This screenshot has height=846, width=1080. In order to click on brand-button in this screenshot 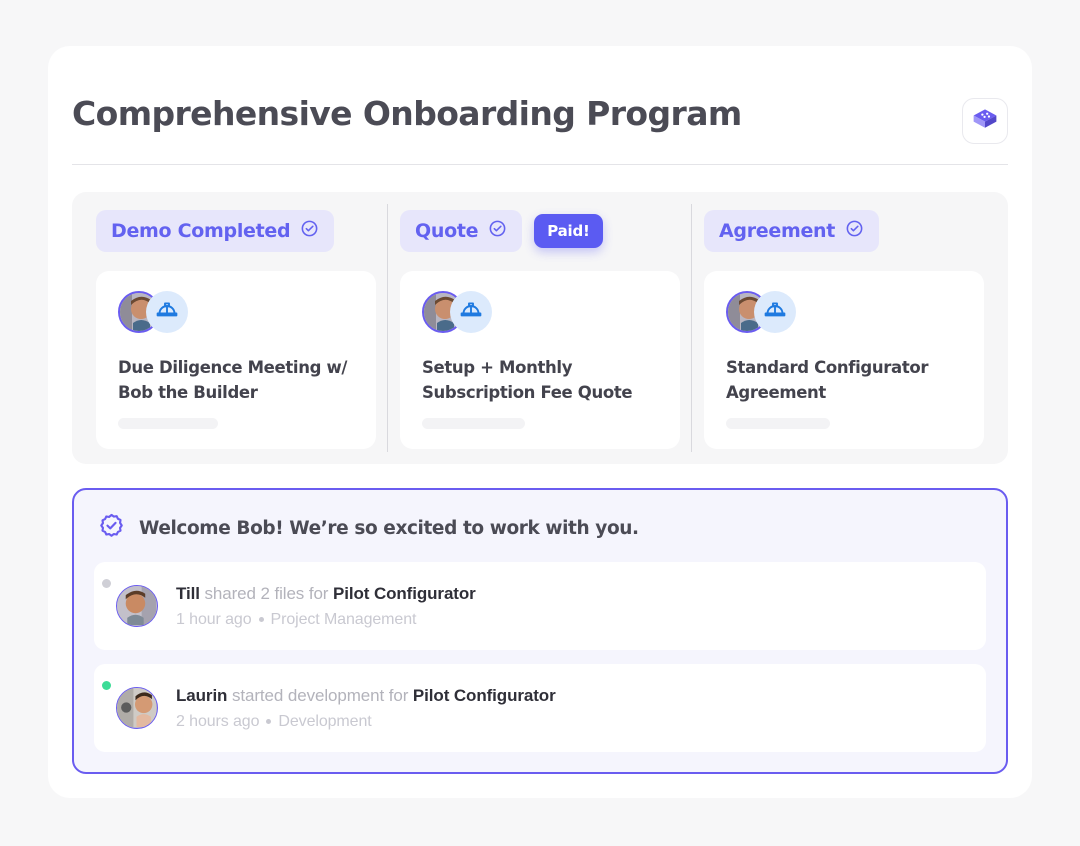, I will do `click(985, 121)`.